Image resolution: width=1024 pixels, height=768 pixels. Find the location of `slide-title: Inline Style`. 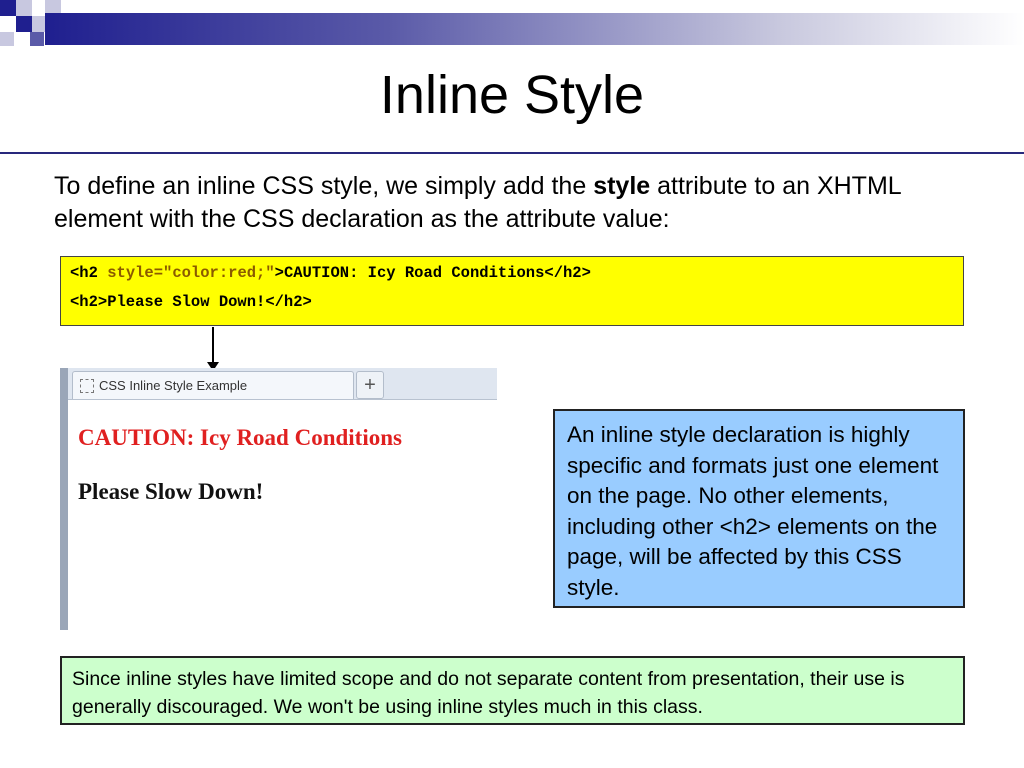

slide-title: Inline Style is located at coordinates (512, 95).